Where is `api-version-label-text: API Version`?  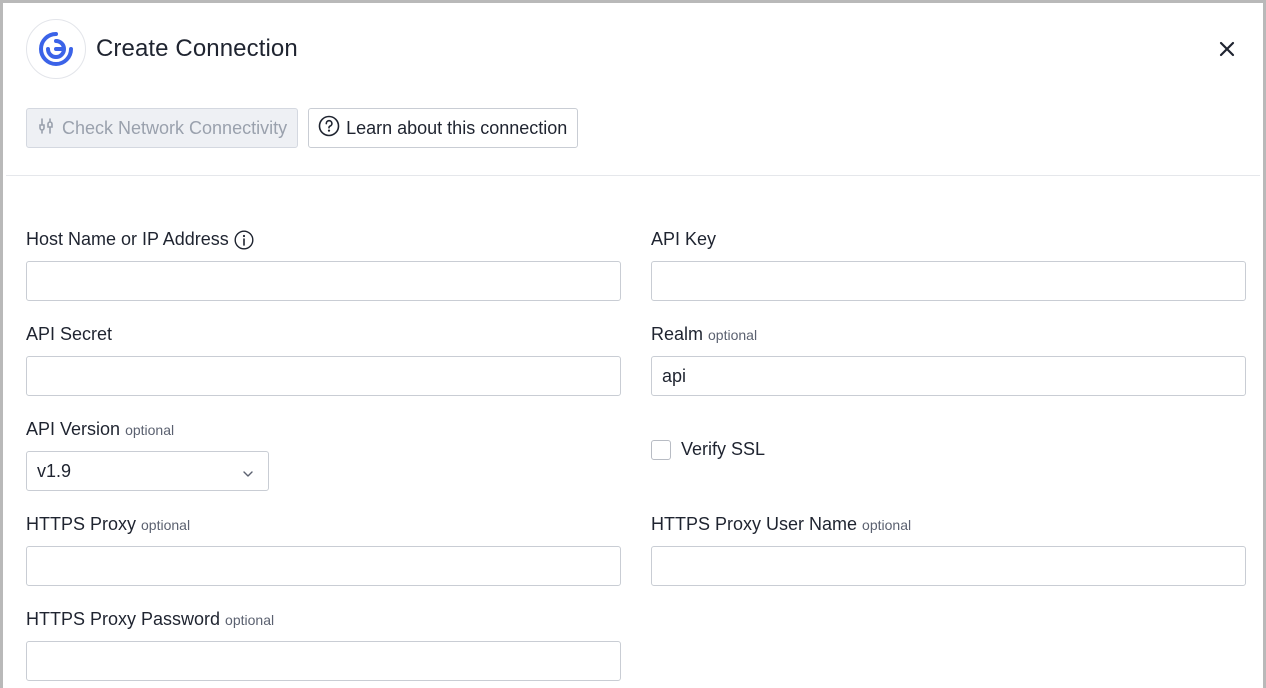
api-version-label-text: API Version is located at coordinates (73, 429).